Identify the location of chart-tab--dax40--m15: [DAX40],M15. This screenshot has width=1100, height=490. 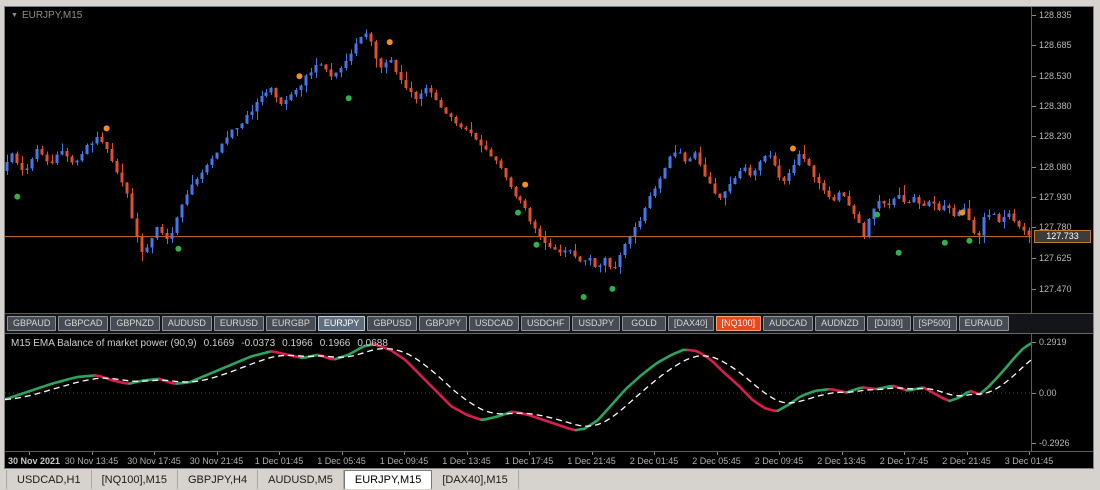
(475, 479).